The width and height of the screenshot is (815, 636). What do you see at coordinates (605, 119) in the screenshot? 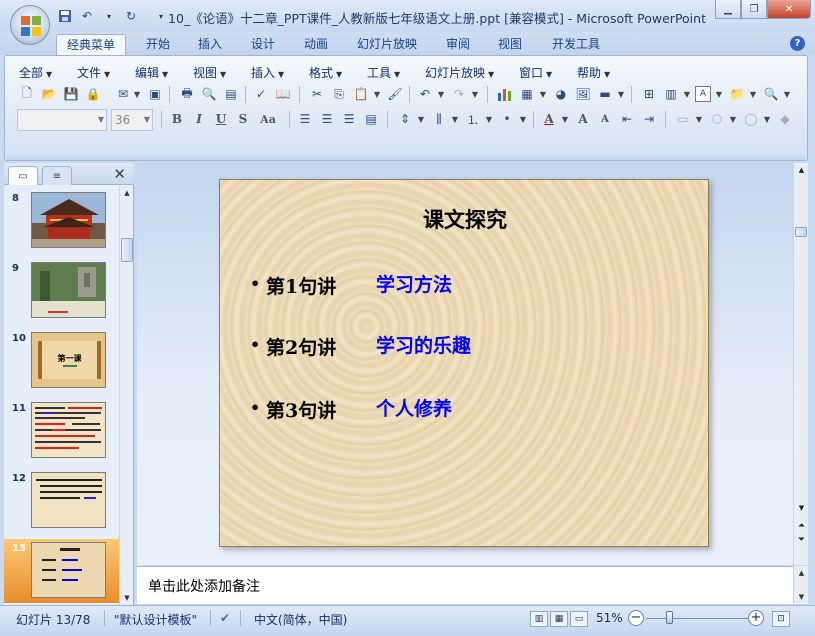
I see `decrease-font-icon: A` at bounding box center [605, 119].